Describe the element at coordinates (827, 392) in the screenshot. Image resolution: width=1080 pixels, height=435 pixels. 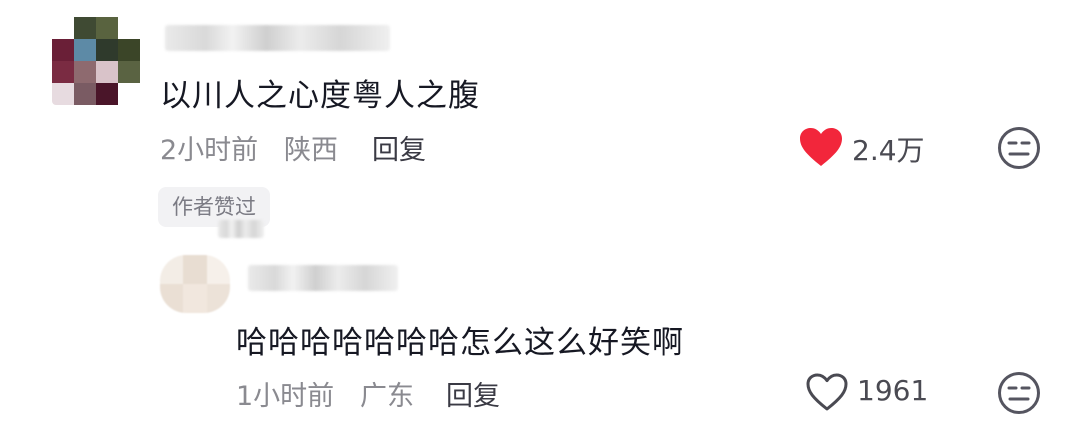
I see `heart-outline-icon` at that location.